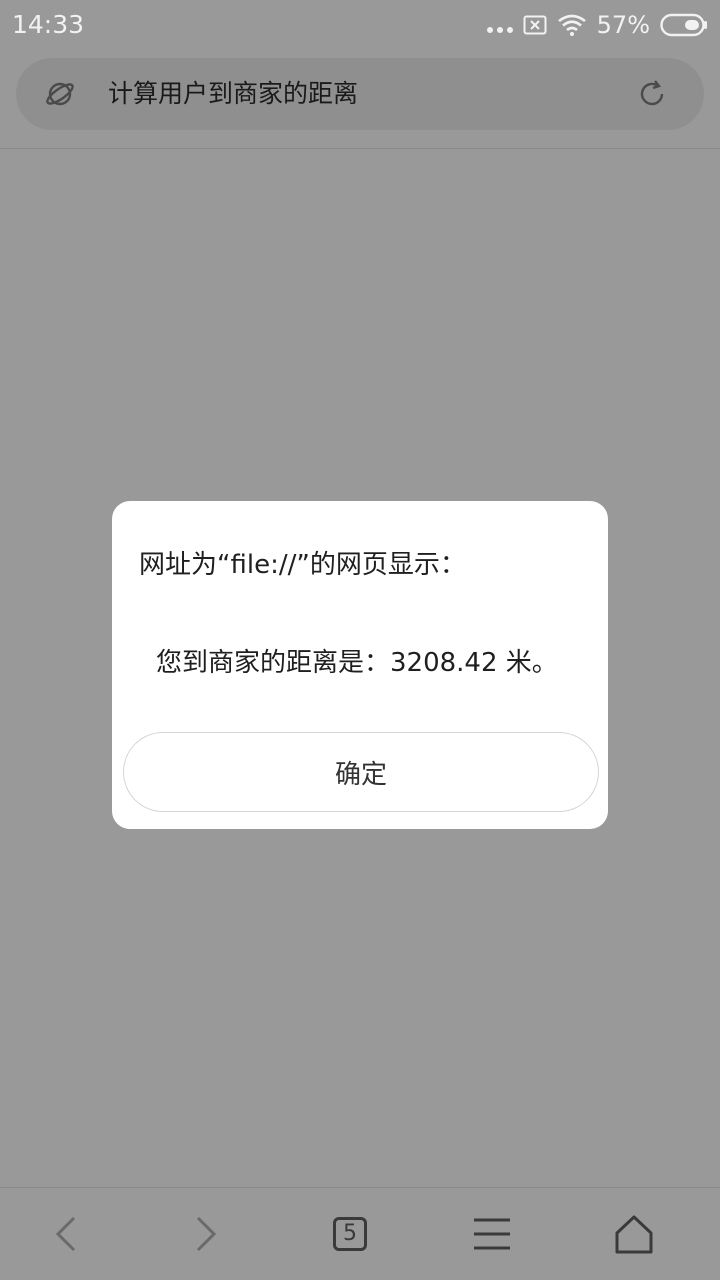 This screenshot has height=1280, width=720. I want to click on forward-button, so click(206, 1234).